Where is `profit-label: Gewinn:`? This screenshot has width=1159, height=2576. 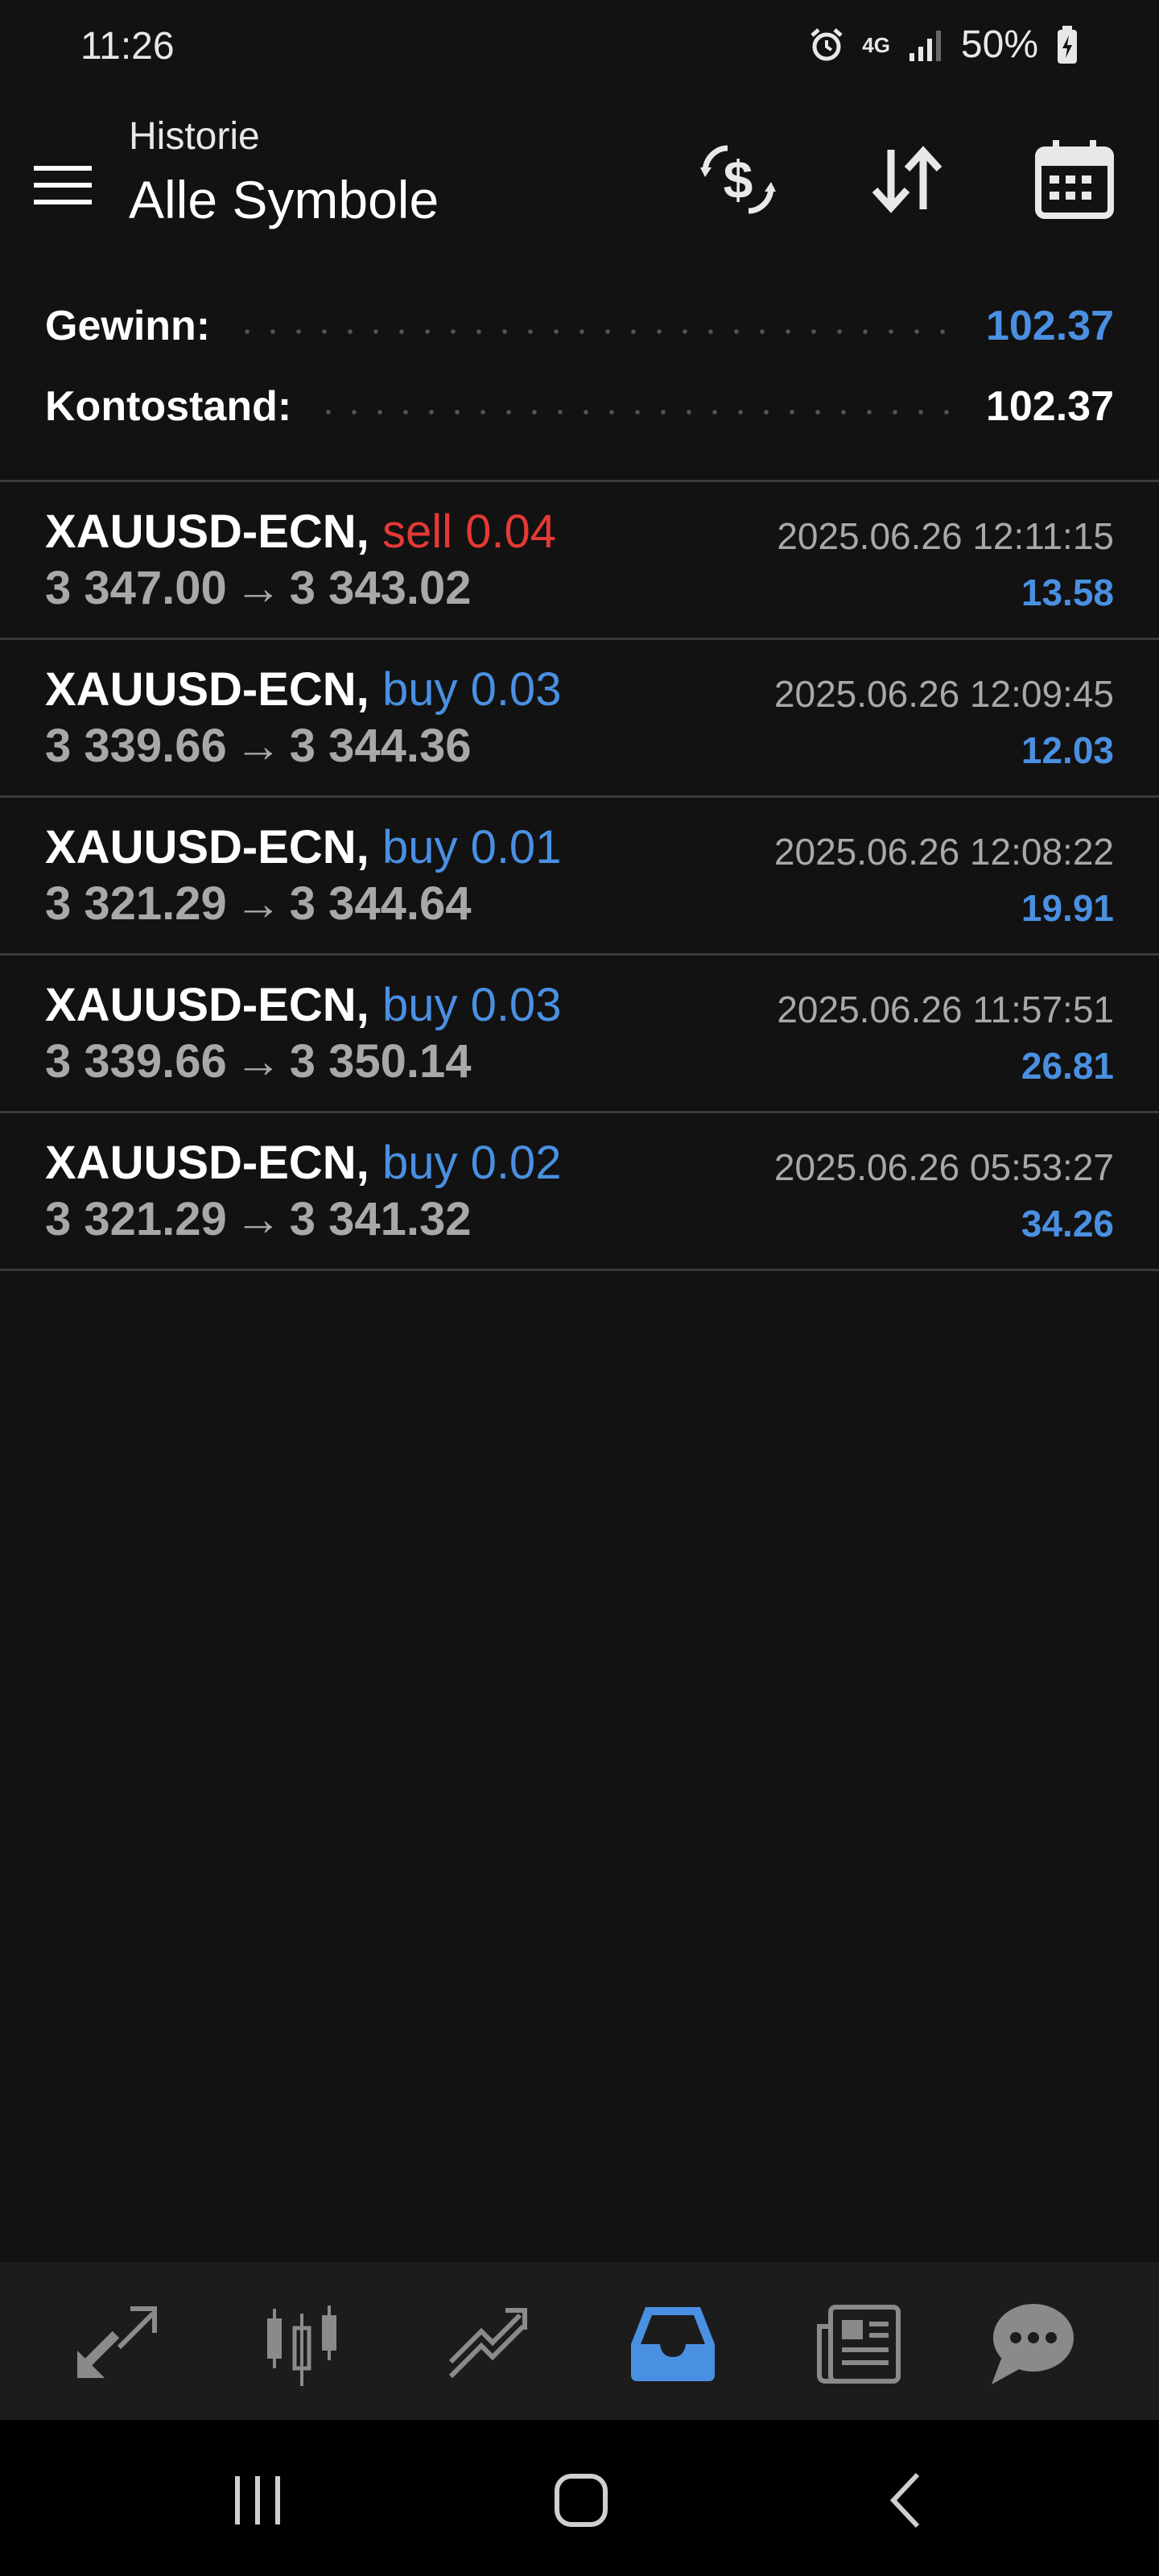 profit-label: Gewinn: is located at coordinates (128, 326).